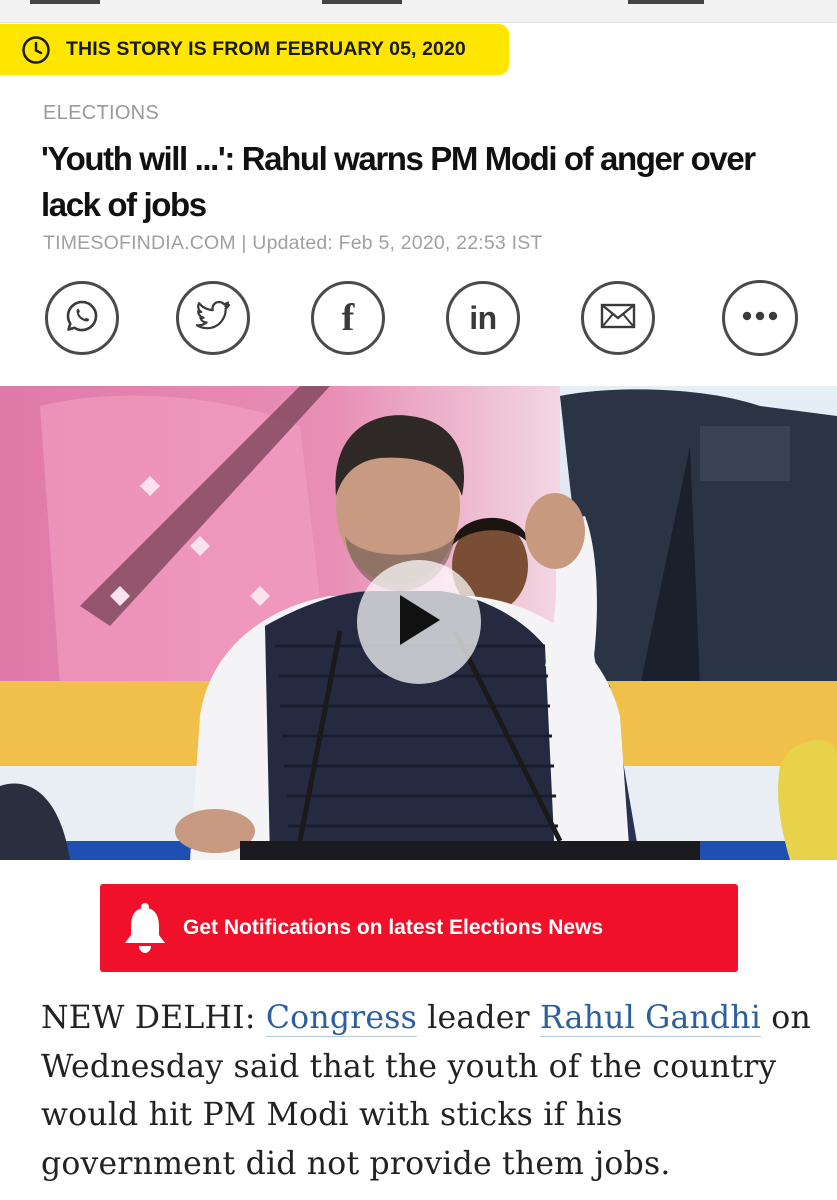 Image resolution: width=837 pixels, height=1200 pixels. Describe the element at coordinates (341, 1018) in the screenshot. I see `link-congress: Congress` at that location.